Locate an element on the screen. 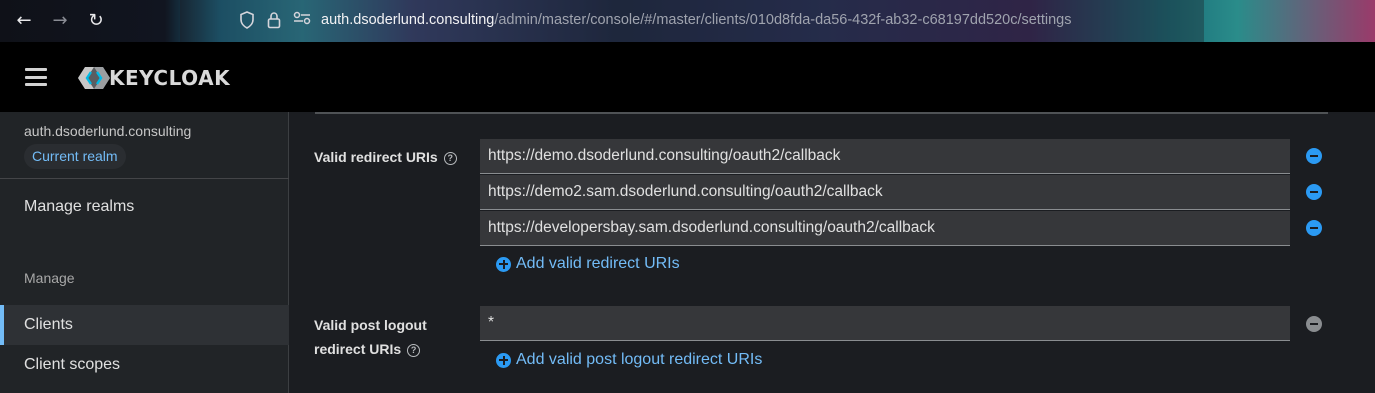 The width and height of the screenshot is (1375, 393). lock-icon is located at coordinates (274, 21).